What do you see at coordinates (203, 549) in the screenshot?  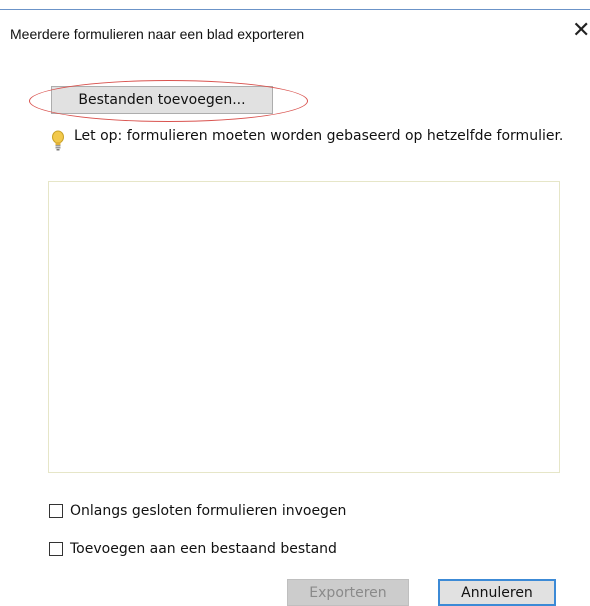 I see `append-existing-label: Toevoegen aan een bestaand bestand` at bounding box center [203, 549].